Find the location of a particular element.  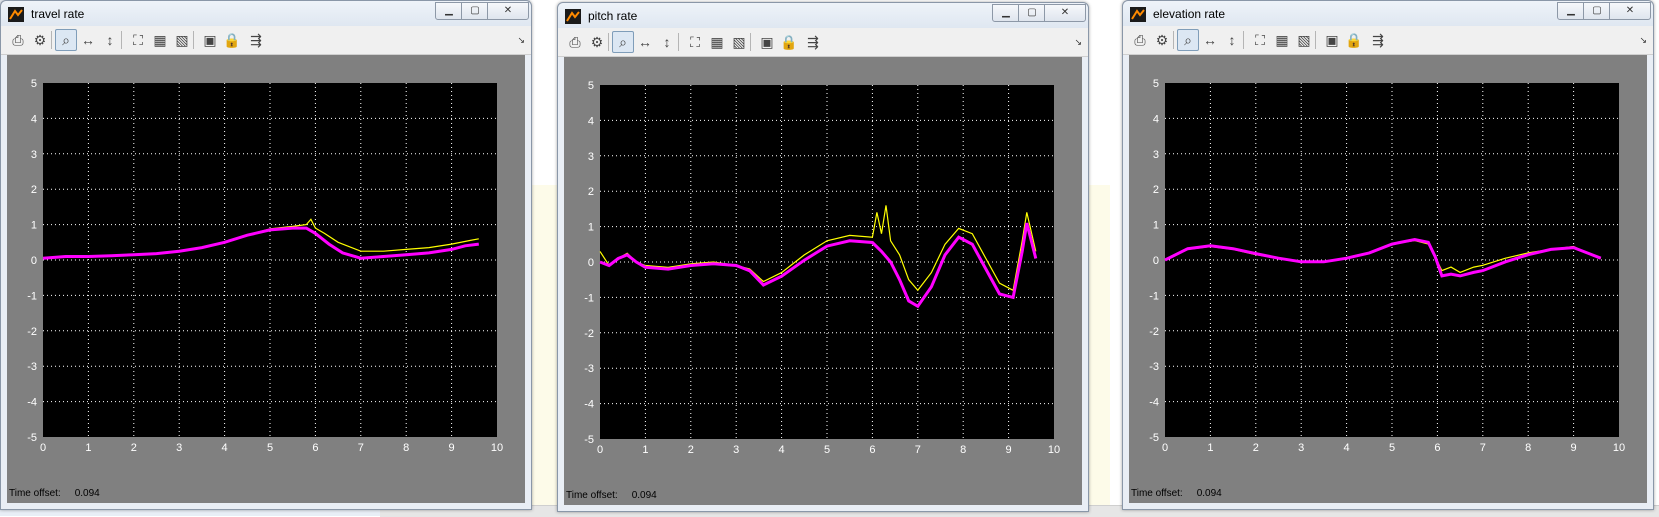

y-tick-label: -4 is located at coordinates (589, 405).